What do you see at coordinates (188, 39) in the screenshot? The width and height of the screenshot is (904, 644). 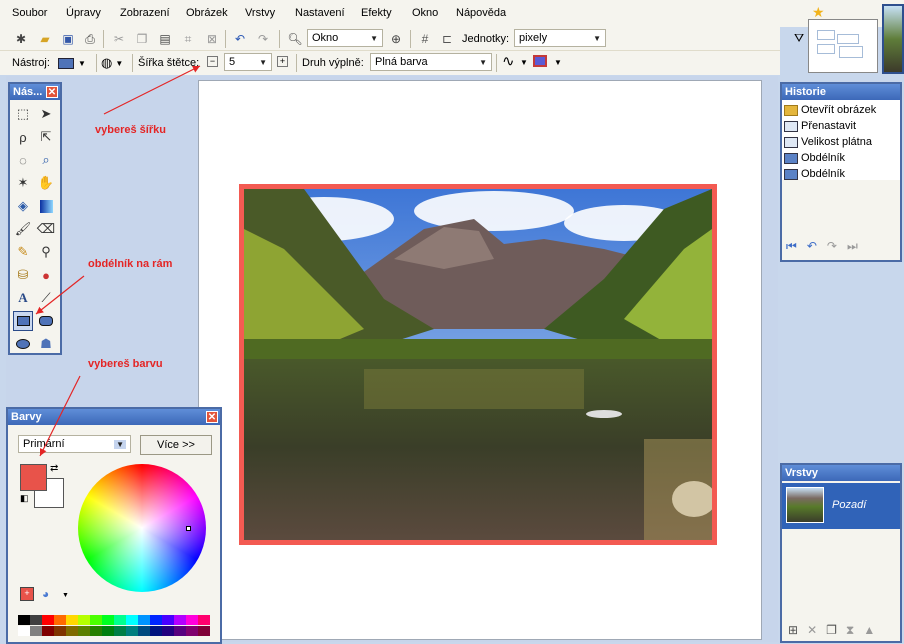 I see `crop-icon: ⌗` at bounding box center [188, 39].